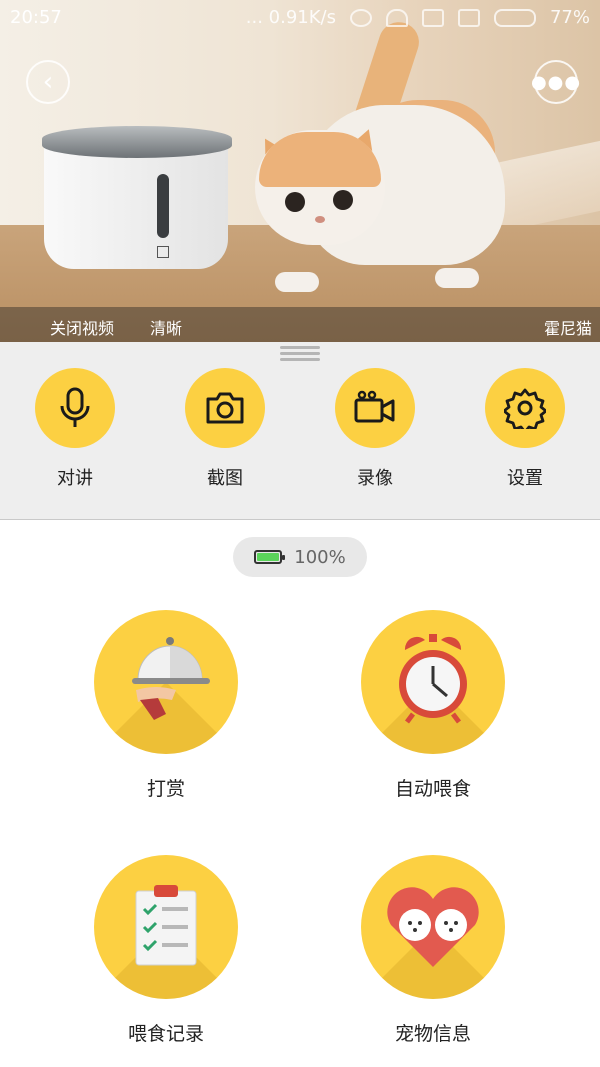 Image resolution: width=600 pixels, height=1067 pixels. I want to click on pets-heart-icon, so click(433, 927).